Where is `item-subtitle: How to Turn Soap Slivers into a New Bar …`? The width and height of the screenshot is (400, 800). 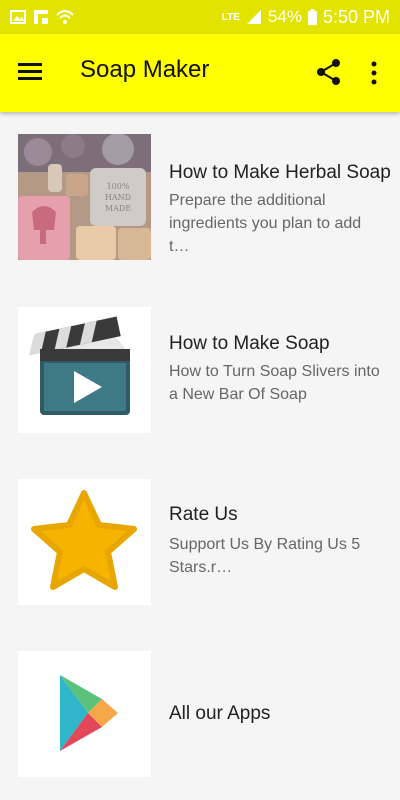
item-subtitle: How to Turn Soap Slivers into a New Bar … is located at coordinates (274, 383).